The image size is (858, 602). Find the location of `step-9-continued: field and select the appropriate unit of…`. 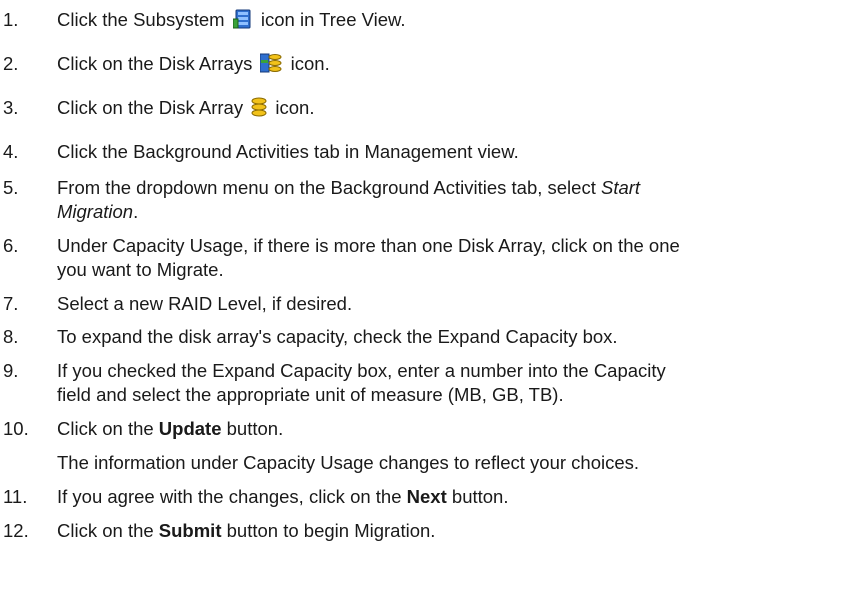

step-9-continued: field and select the appropriate unit of… is located at coordinates (310, 394).